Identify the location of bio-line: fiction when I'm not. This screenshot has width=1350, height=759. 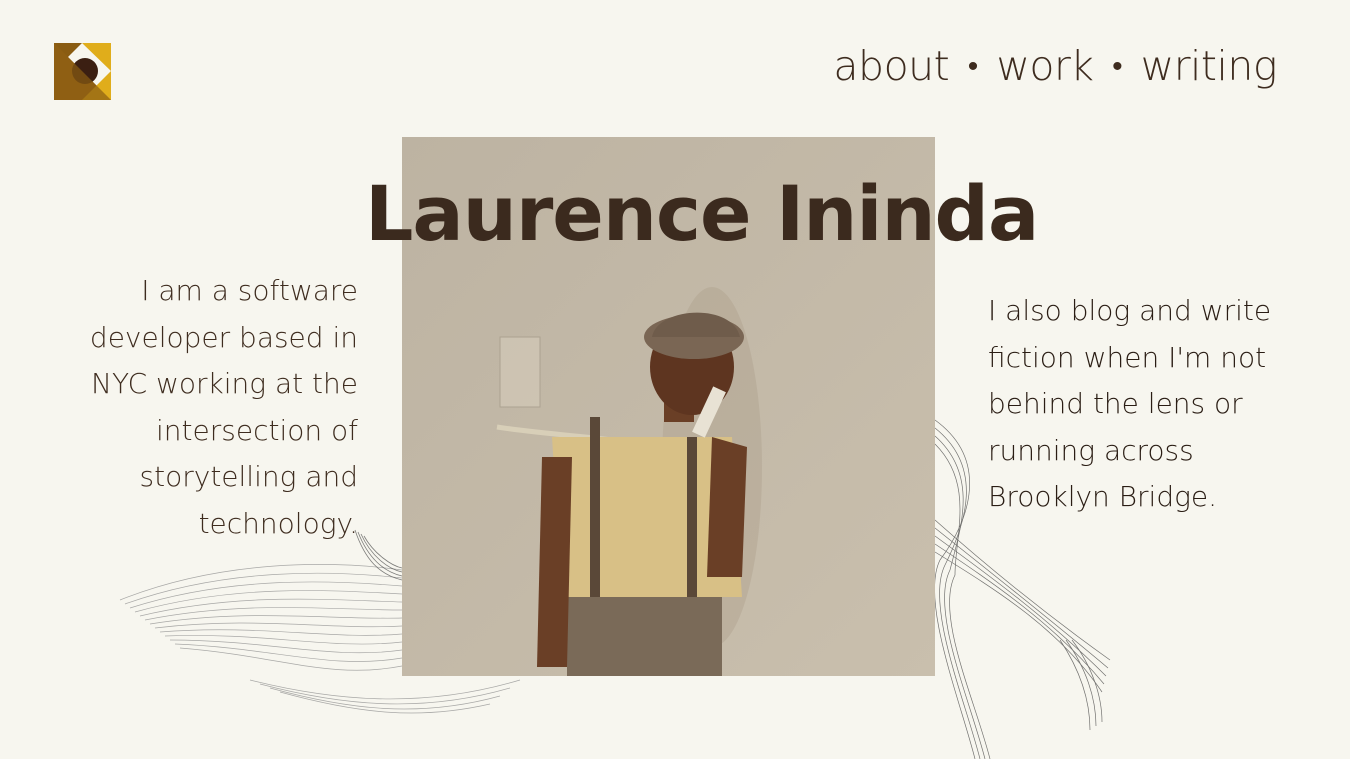
(1127, 357).